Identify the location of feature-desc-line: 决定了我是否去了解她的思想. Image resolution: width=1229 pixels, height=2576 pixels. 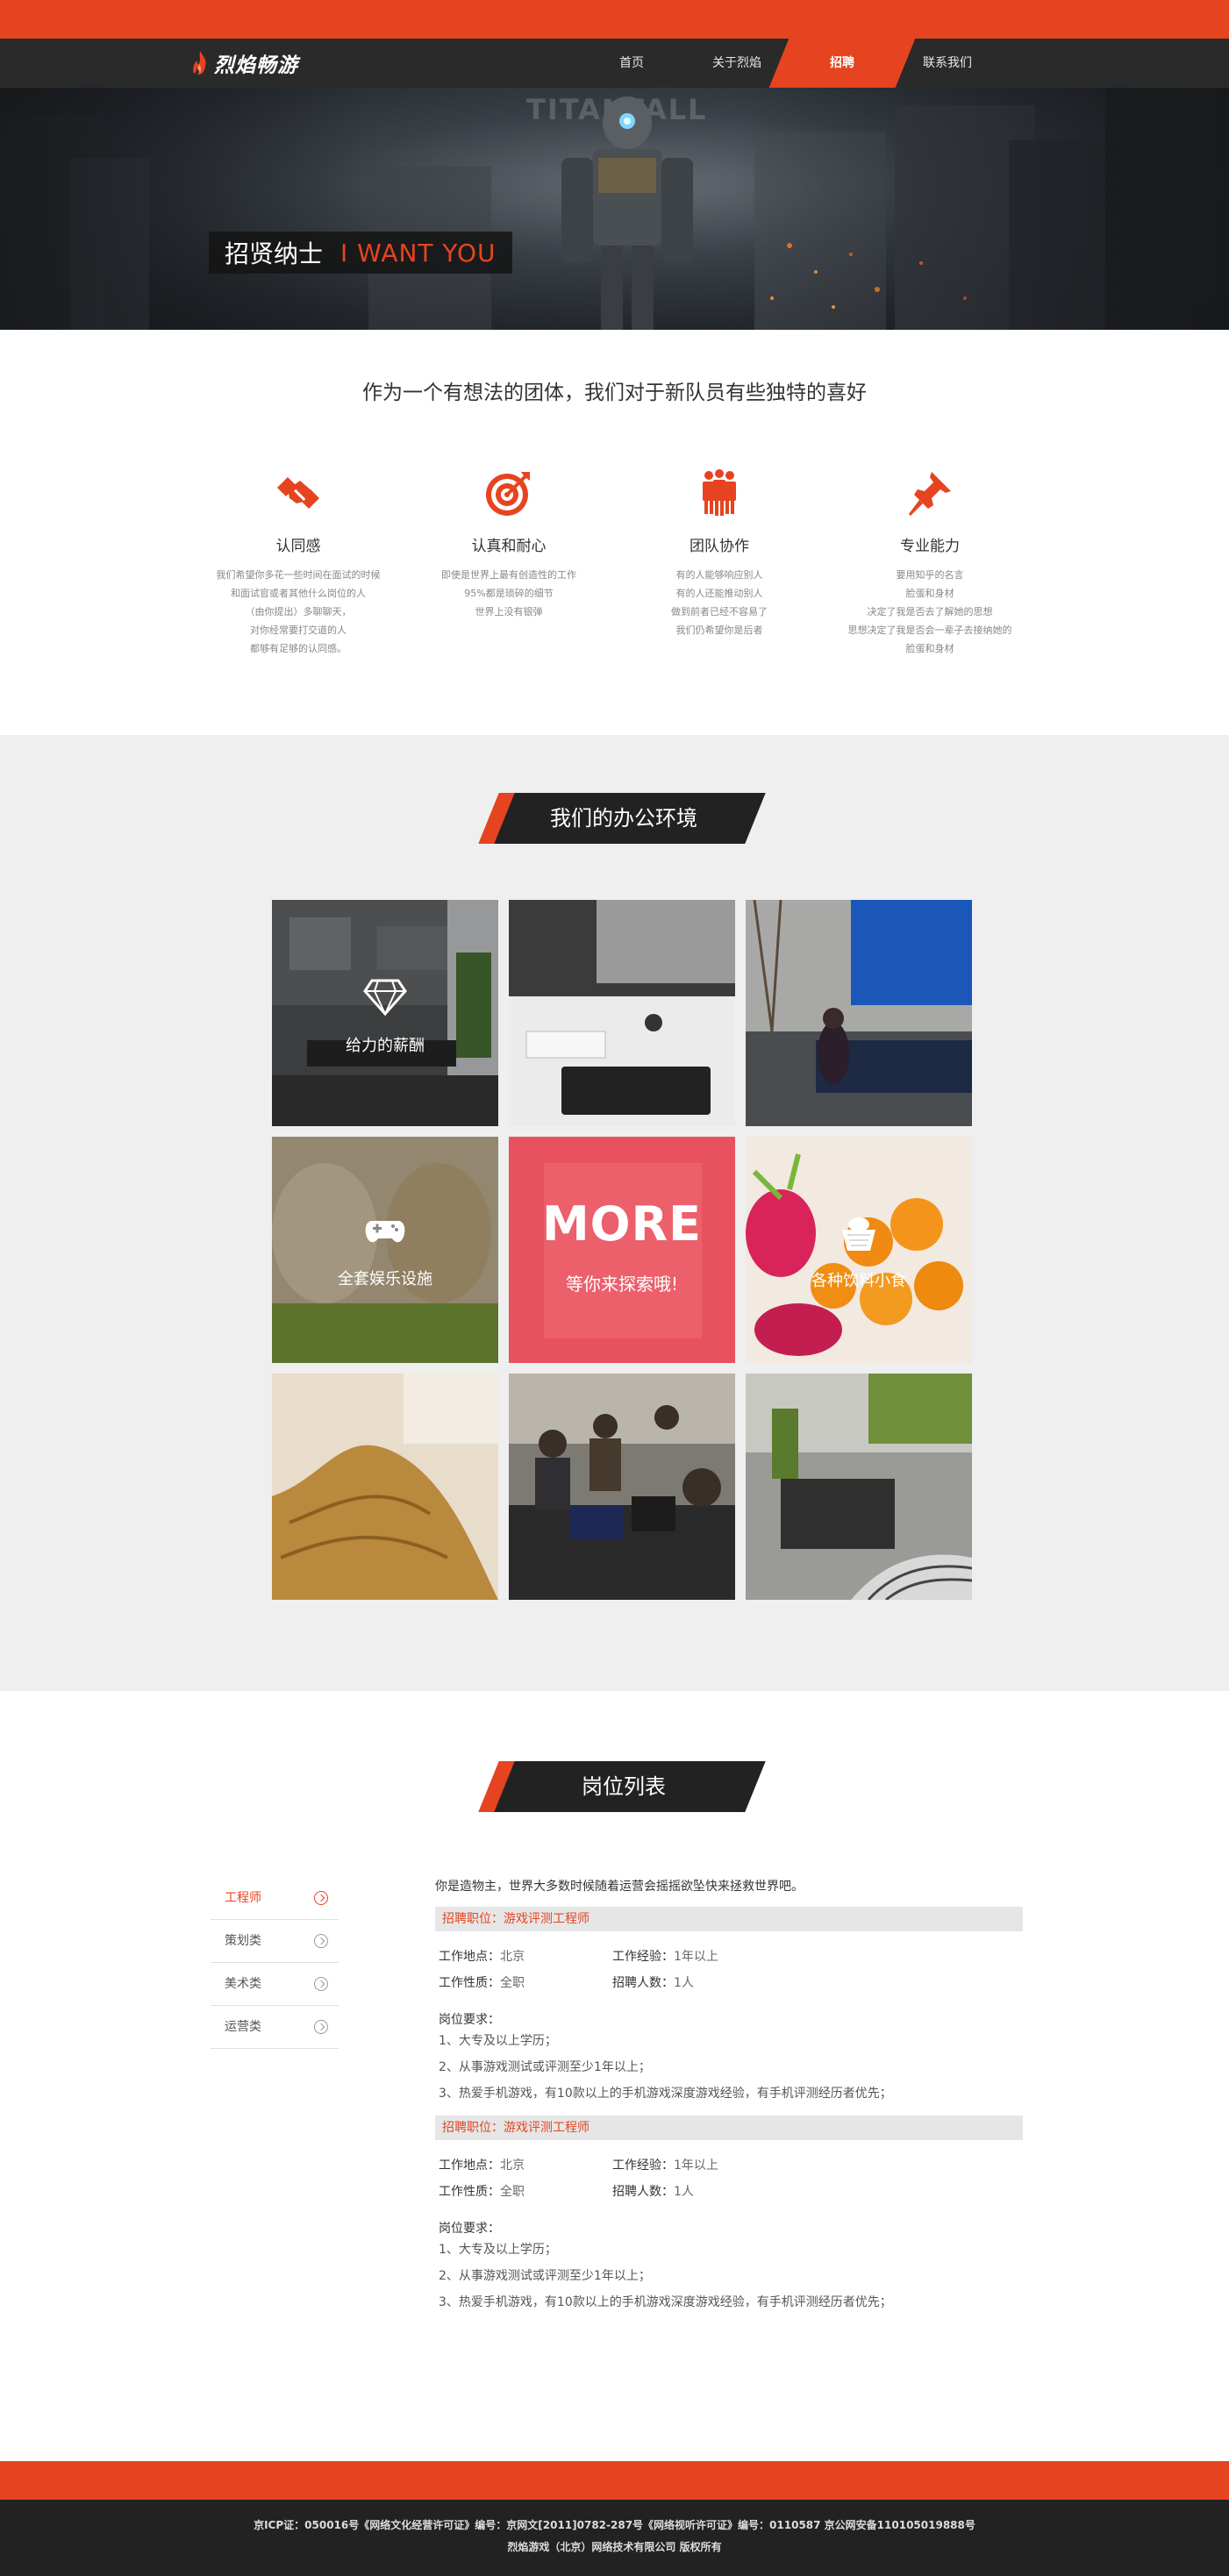
(930, 612).